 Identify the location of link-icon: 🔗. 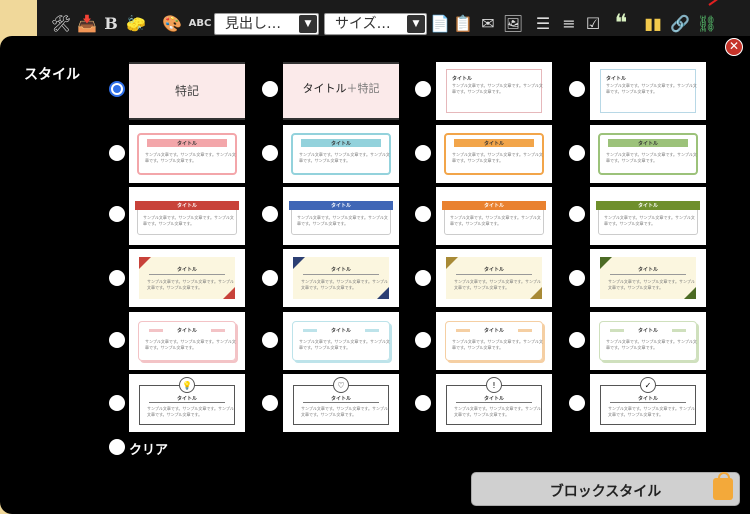
(680, 23).